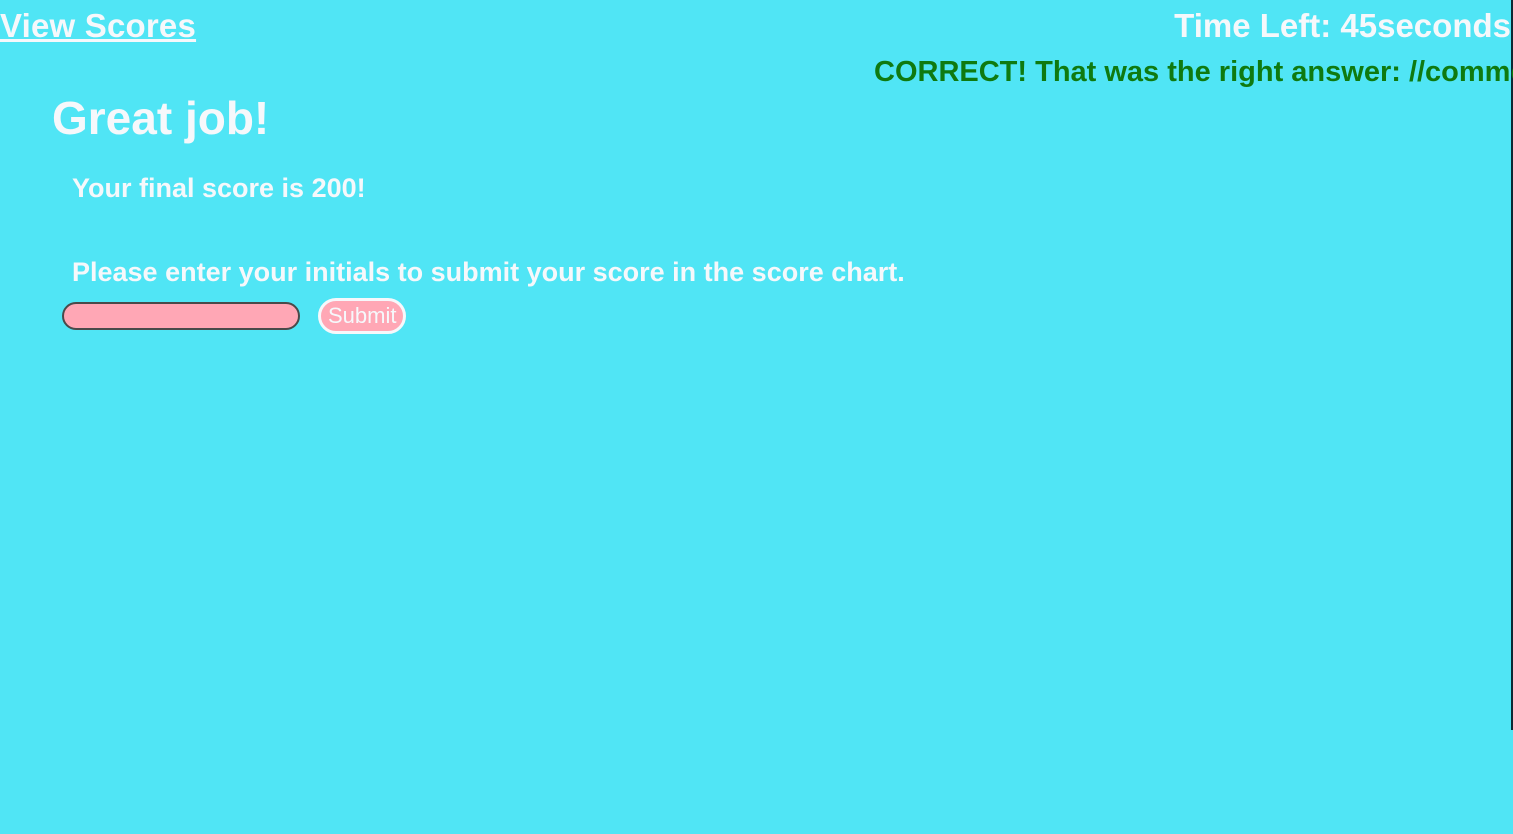 The image size is (1513, 834). Describe the element at coordinates (161, 117) in the screenshot. I see `page-title: Great job!` at that location.